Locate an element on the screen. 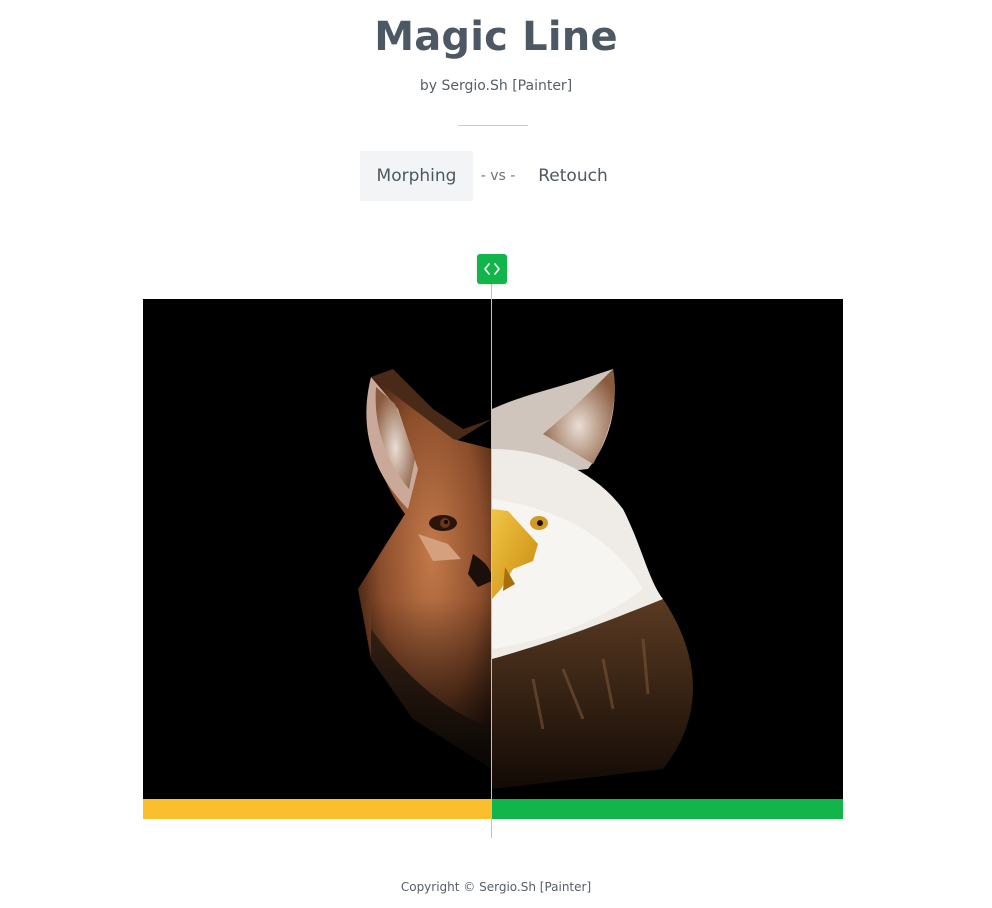  page-title: Magic Line is located at coordinates (496, 37).